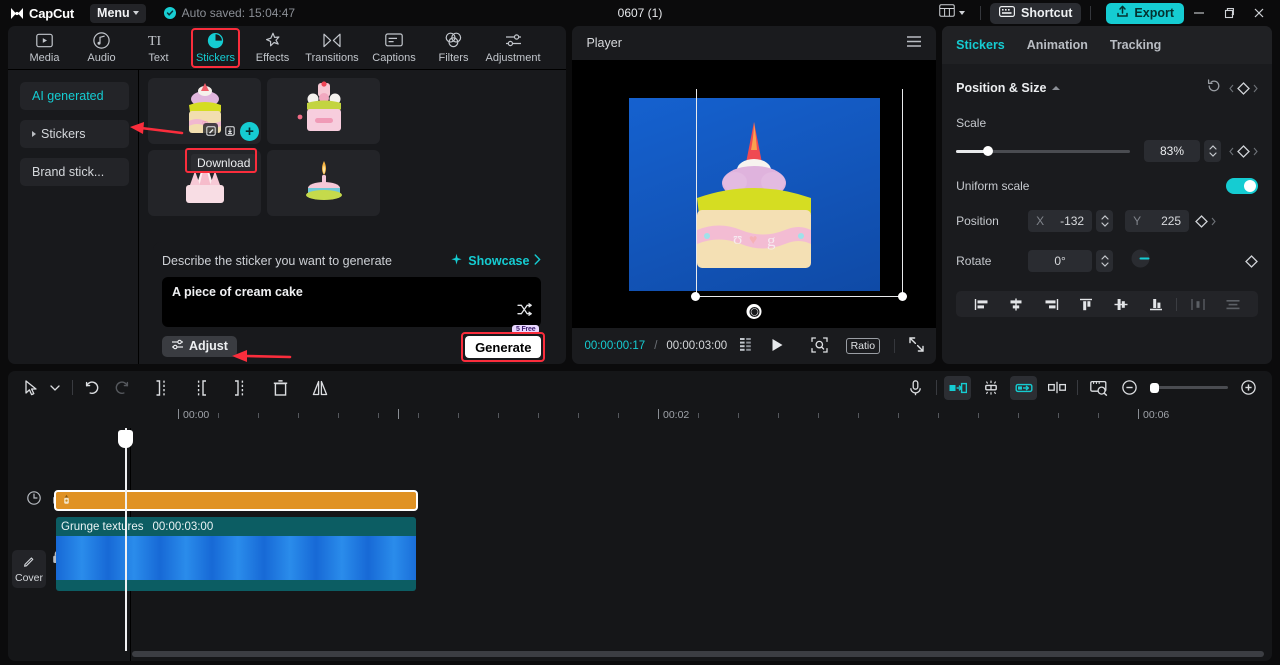  I want to click on timeline-ruler: 00:00 00:02 00:06, so click(640, 416).